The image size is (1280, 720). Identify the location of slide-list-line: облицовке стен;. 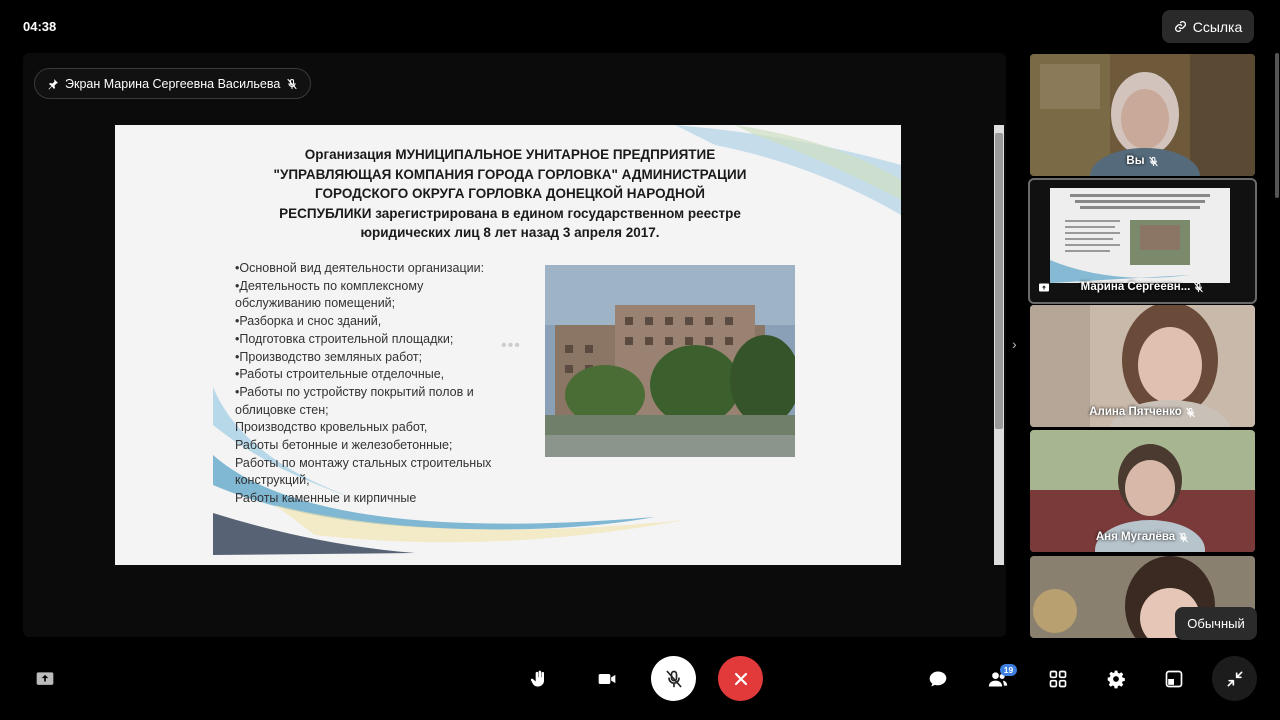
(282, 409).